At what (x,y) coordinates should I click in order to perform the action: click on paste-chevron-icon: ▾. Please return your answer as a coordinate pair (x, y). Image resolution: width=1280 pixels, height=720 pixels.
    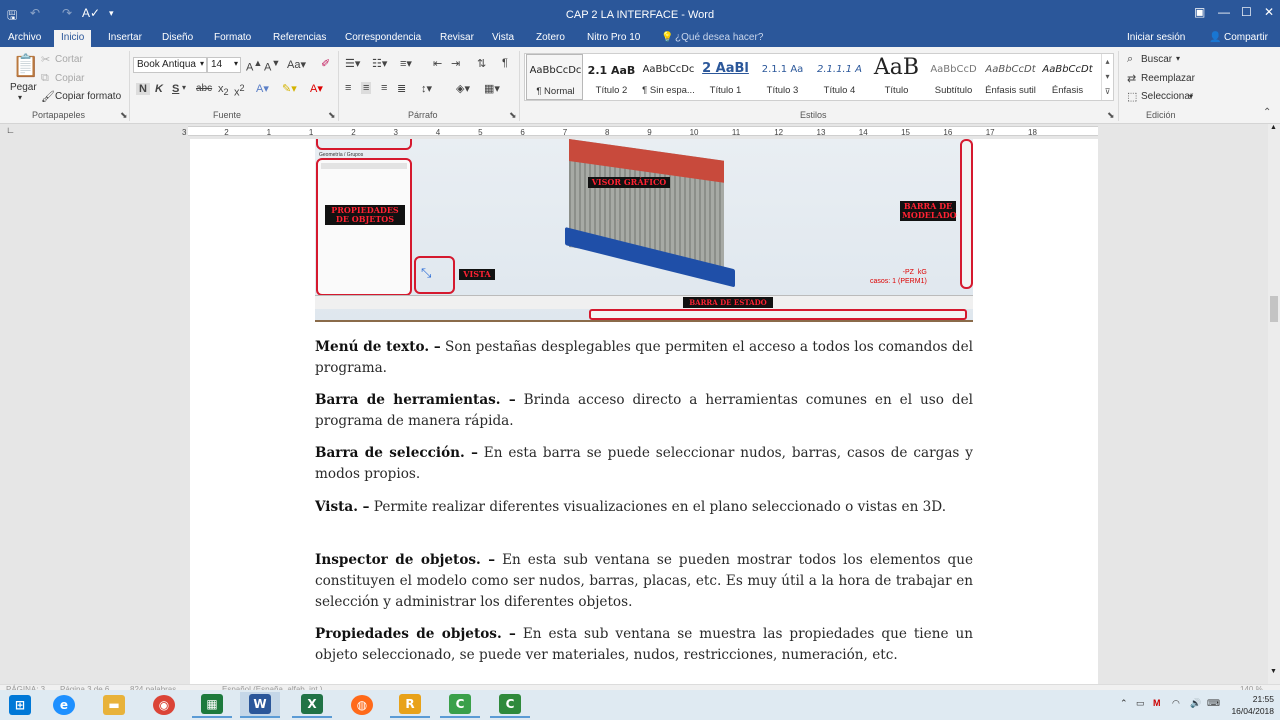
    Looking at the image, I should click on (20, 97).